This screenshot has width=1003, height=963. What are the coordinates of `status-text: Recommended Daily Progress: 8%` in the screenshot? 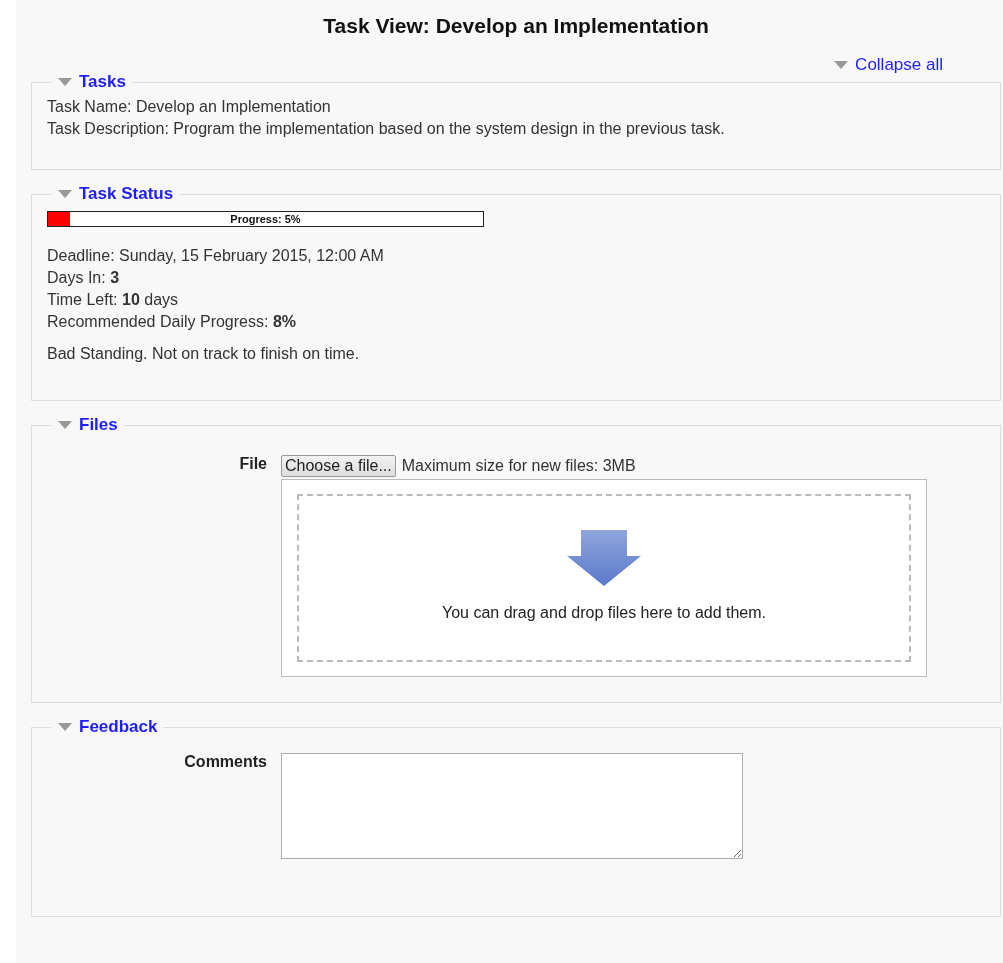 It's located at (172, 322).